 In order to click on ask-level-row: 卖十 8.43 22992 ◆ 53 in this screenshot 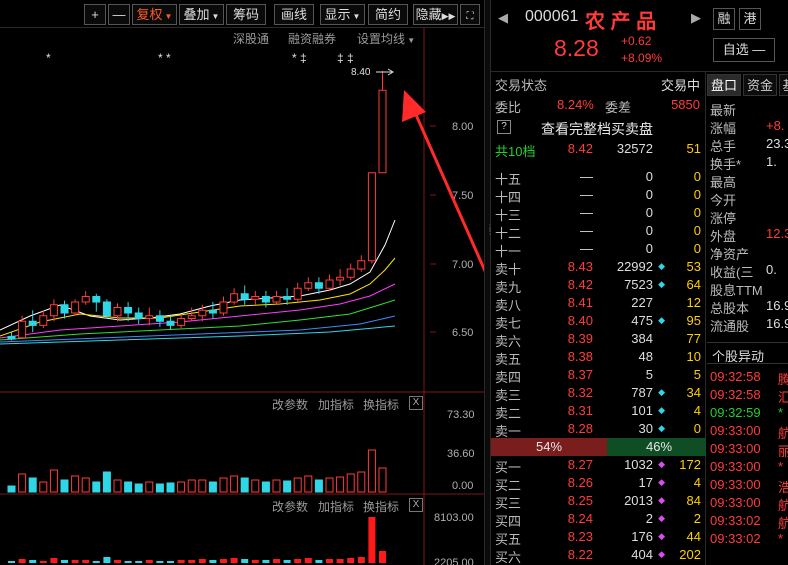, I will do `click(598, 267)`.